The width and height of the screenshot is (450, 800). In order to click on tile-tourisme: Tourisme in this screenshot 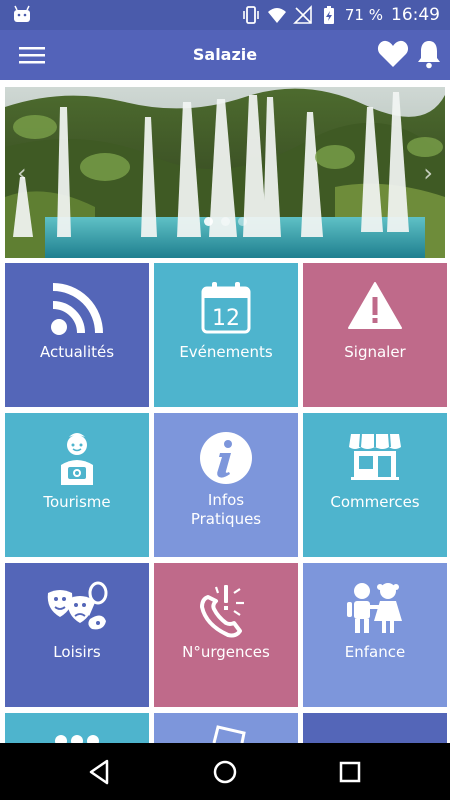, I will do `click(77, 485)`.